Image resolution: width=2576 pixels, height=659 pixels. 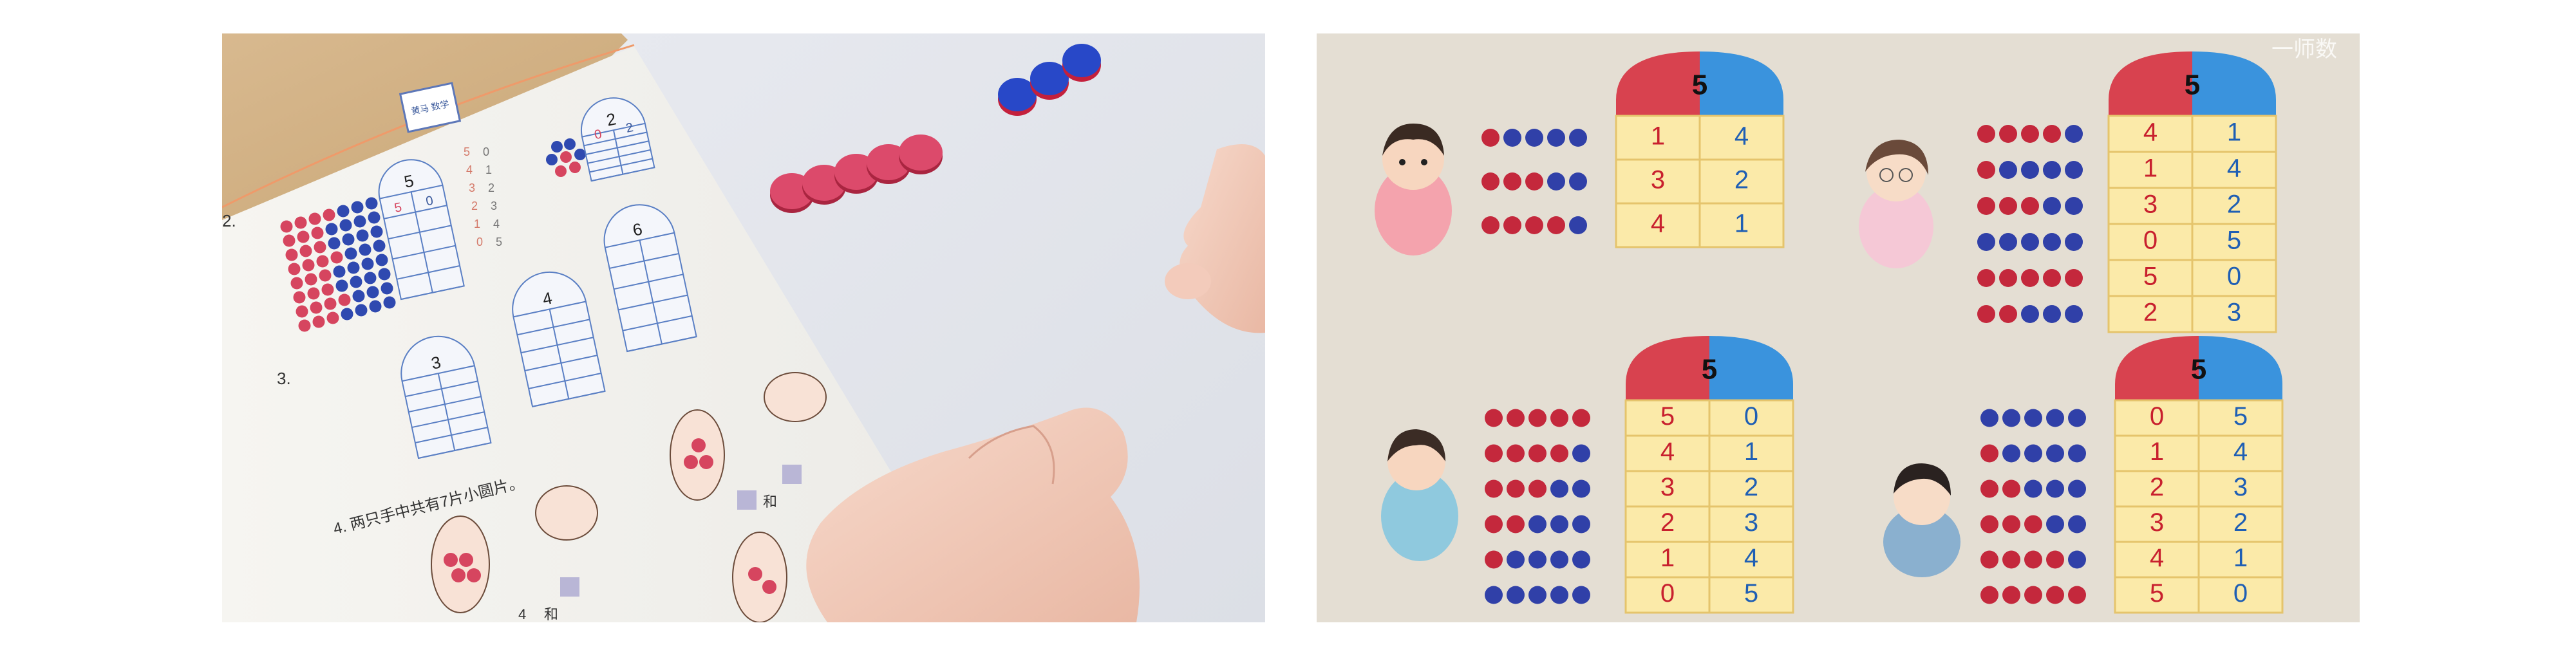 What do you see at coordinates (479, 242) in the screenshot?
I see `pencil-digit: 0` at bounding box center [479, 242].